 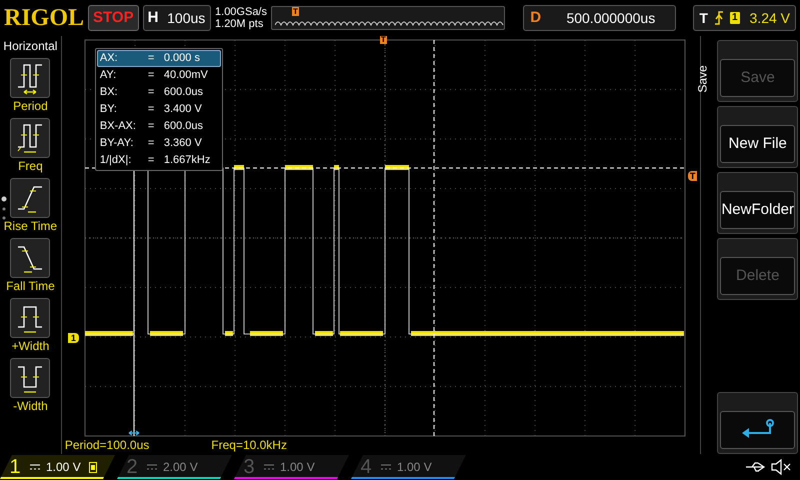 What do you see at coordinates (366, 467) in the screenshot?
I see `channel-number: 4` at bounding box center [366, 467].